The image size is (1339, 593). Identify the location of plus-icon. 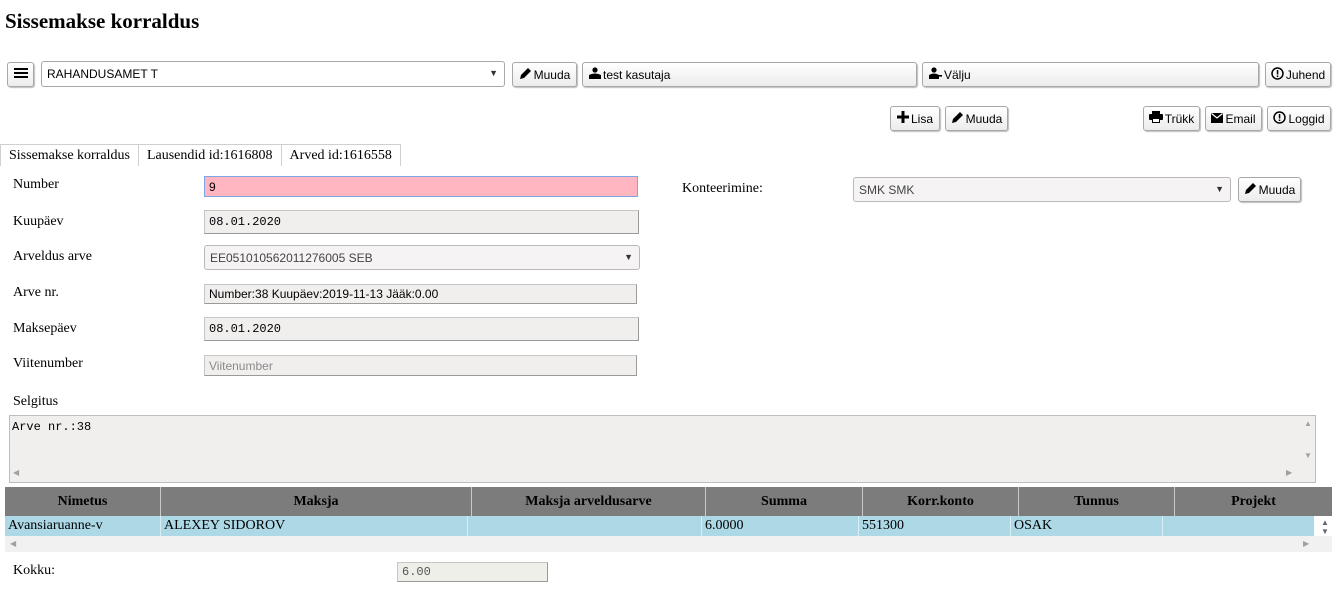
(902, 118).